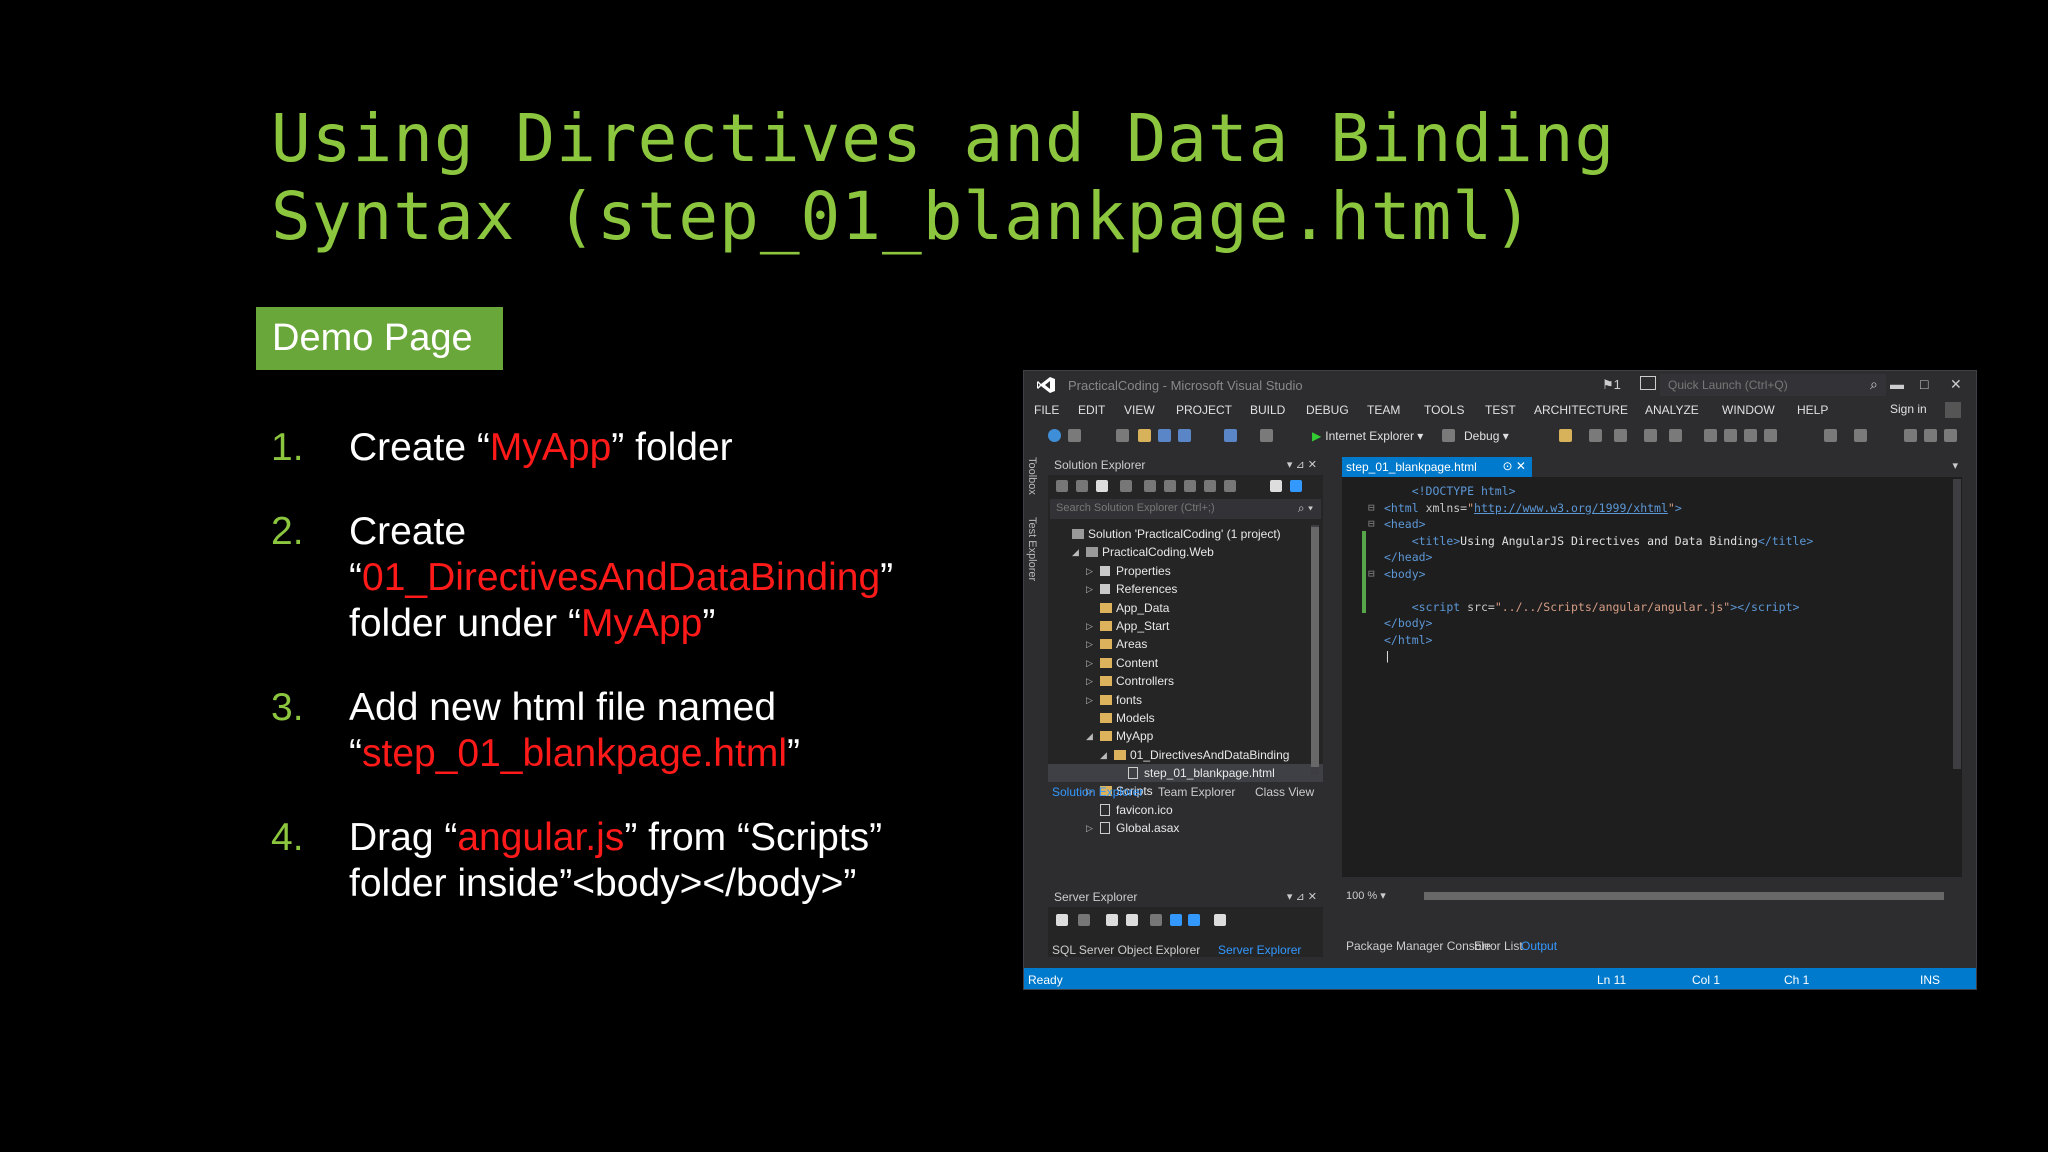 The image size is (2048, 1152). Describe the element at coordinates (1156, 920) in the screenshot. I see `delete-icon` at that location.